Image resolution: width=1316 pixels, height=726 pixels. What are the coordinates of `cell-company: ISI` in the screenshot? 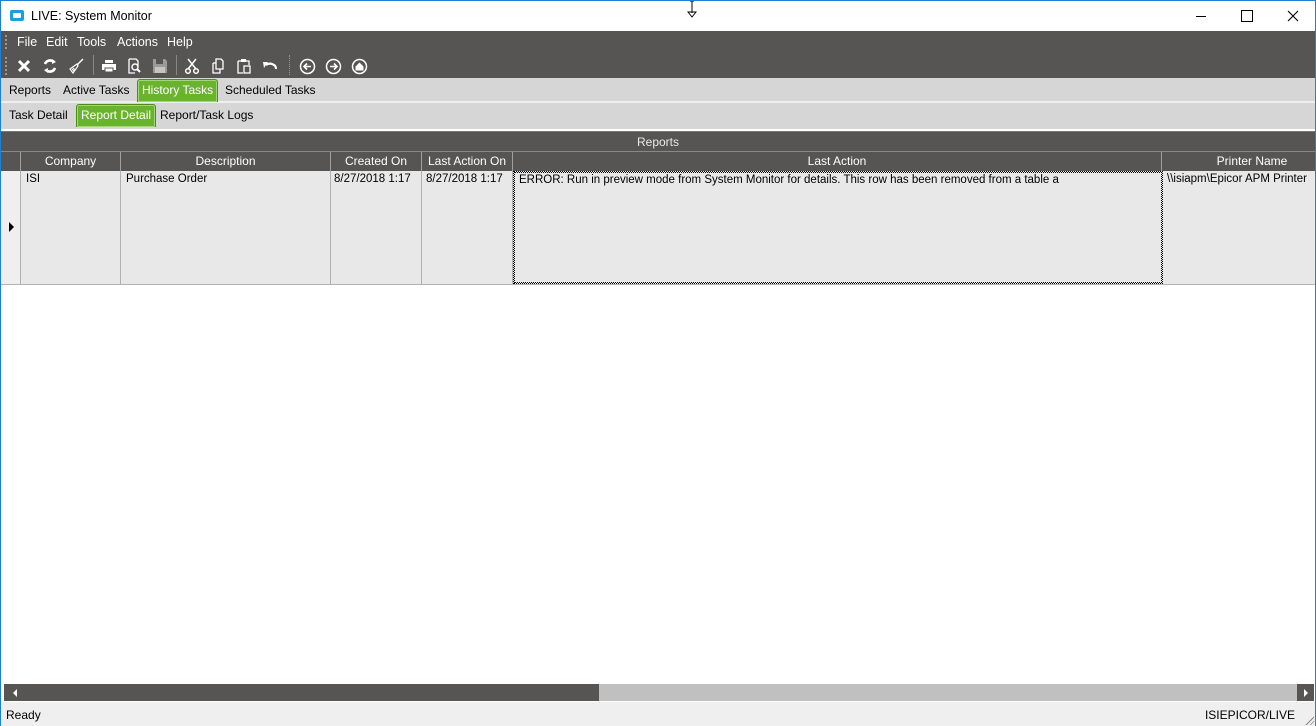 It's located at (71, 227).